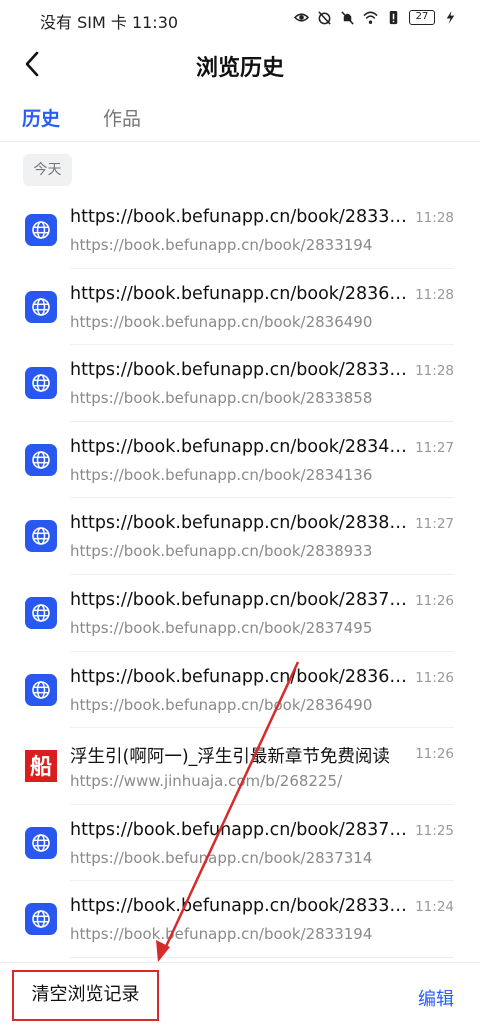 This screenshot has height=1027, width=480. I want to click on item-time: 11:25, so click(434, 830).